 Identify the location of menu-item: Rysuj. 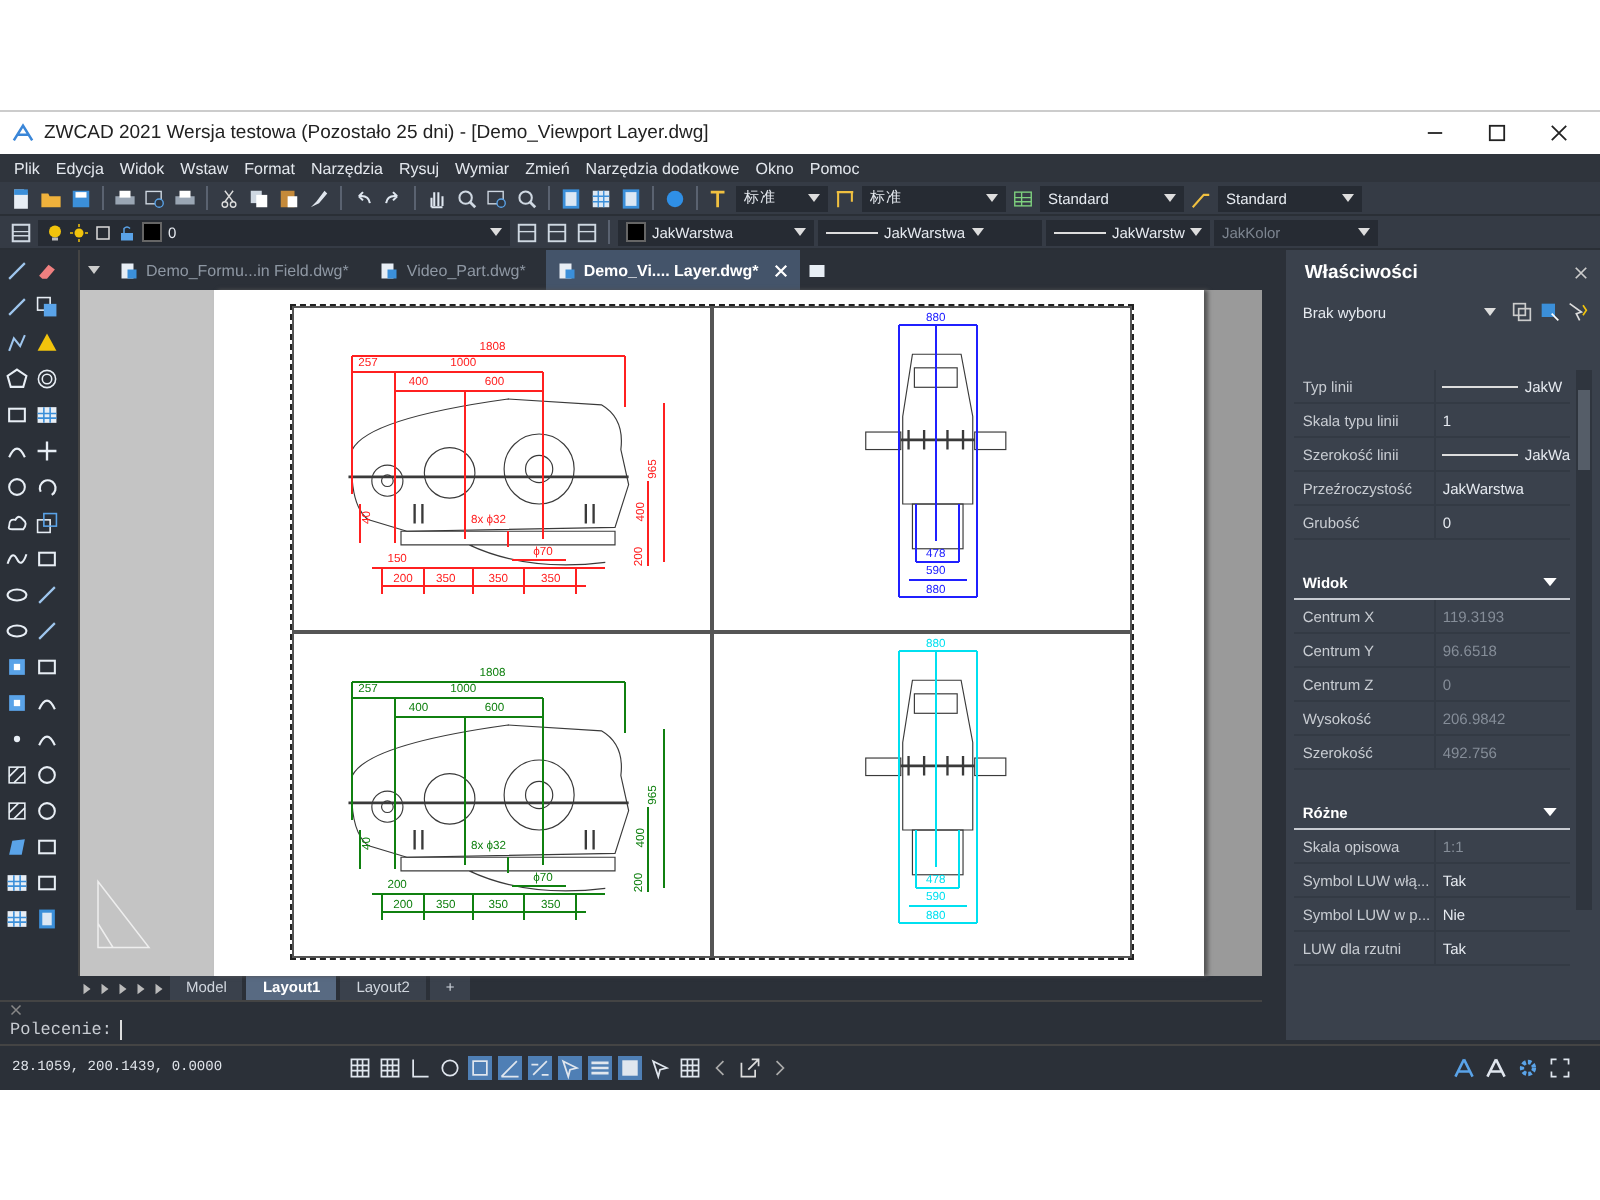
(419, 168).